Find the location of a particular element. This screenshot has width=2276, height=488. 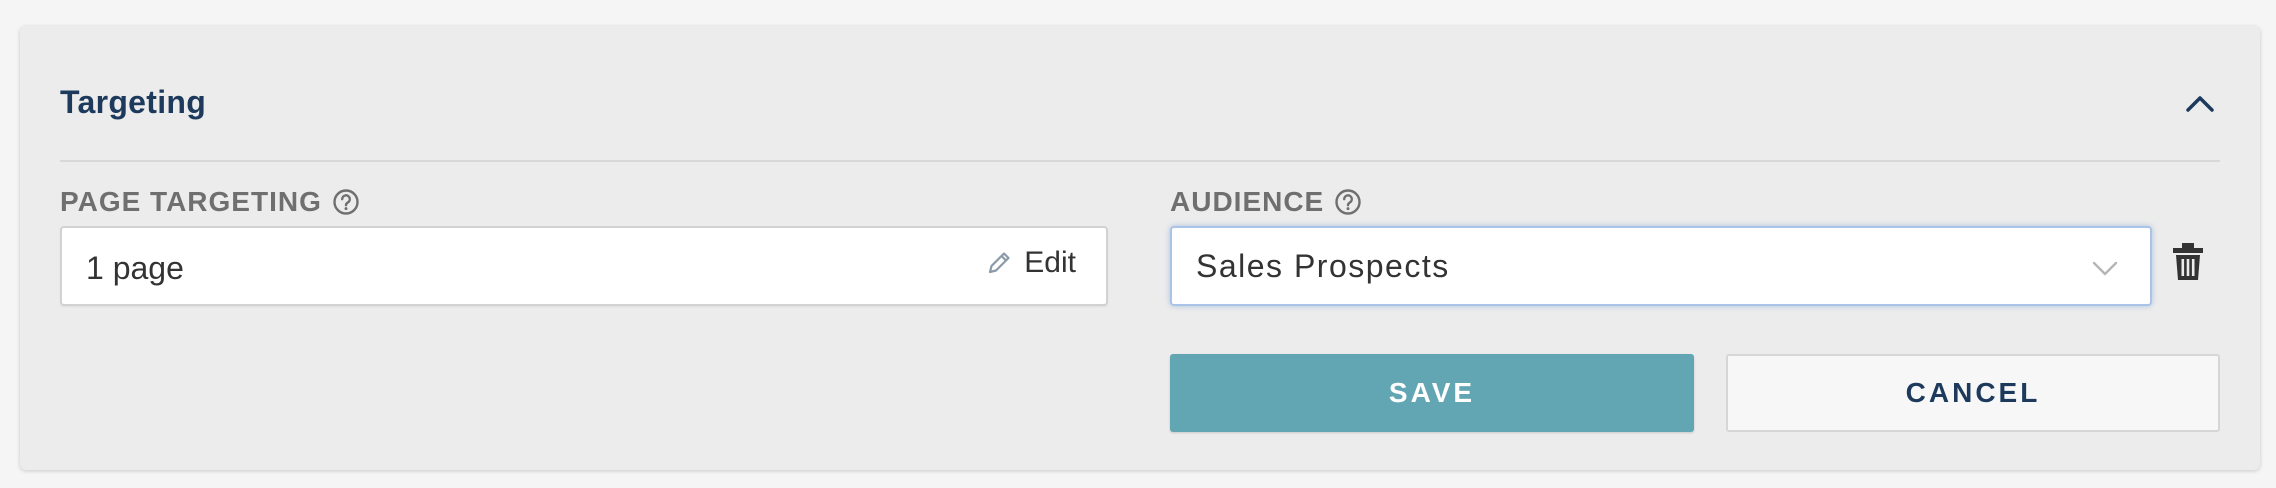

cancel-button: CANCEL is located at coordinates (1973, 393).